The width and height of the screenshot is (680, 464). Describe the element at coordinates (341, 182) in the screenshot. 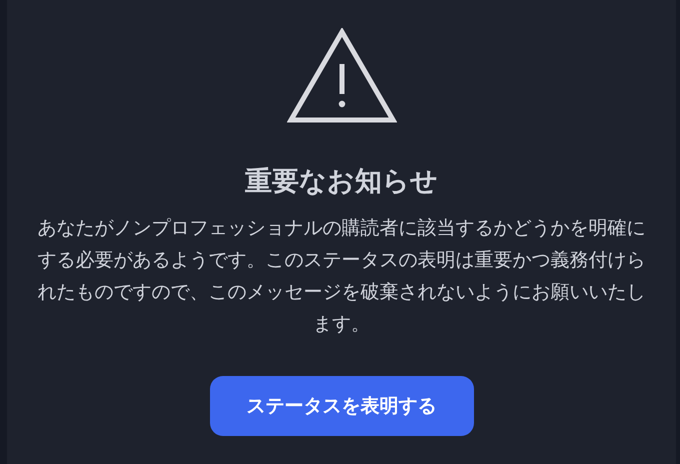

I see `dialog-title: 重要なお知らせ` at that location.